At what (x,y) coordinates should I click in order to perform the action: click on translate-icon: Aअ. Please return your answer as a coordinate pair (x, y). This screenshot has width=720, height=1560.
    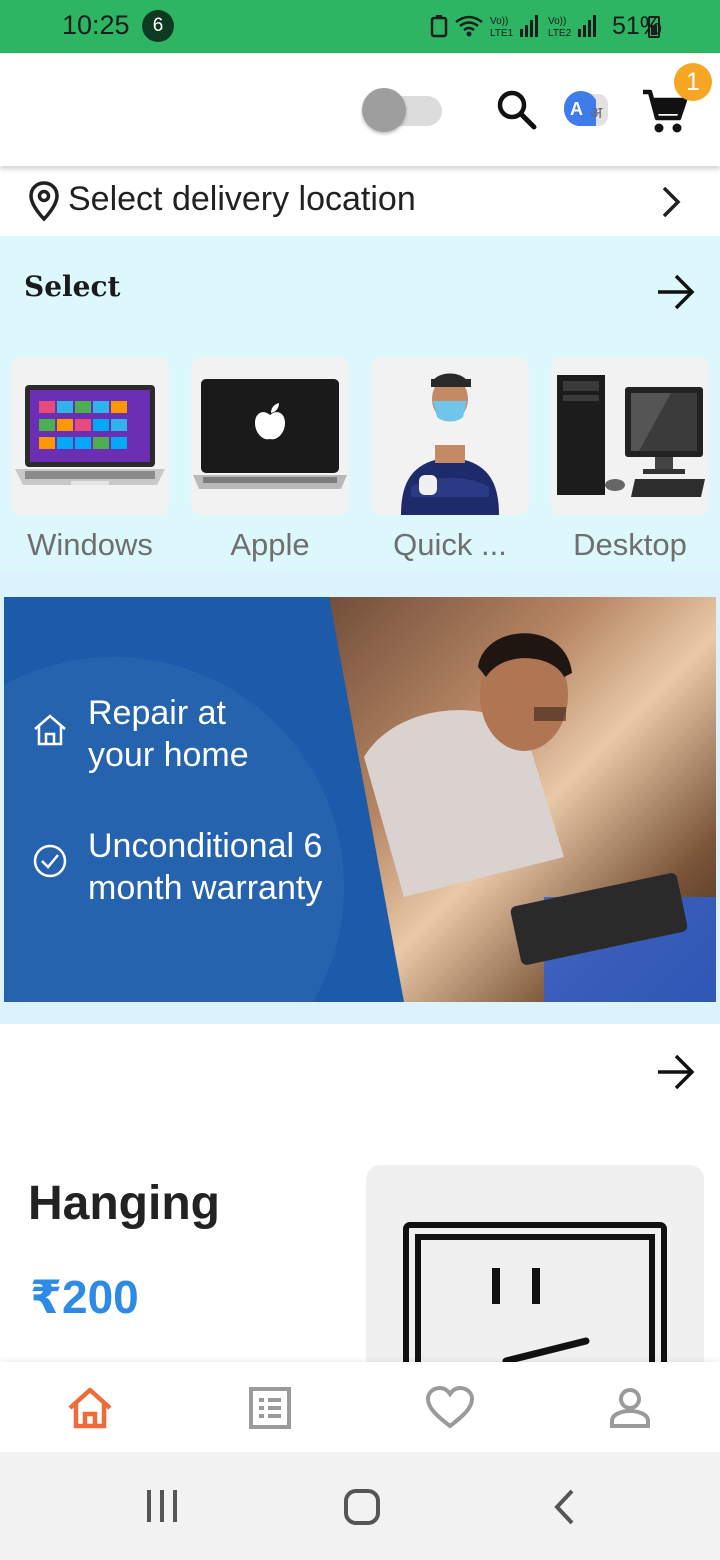
    Looking at the image, I should click on (585, 108).